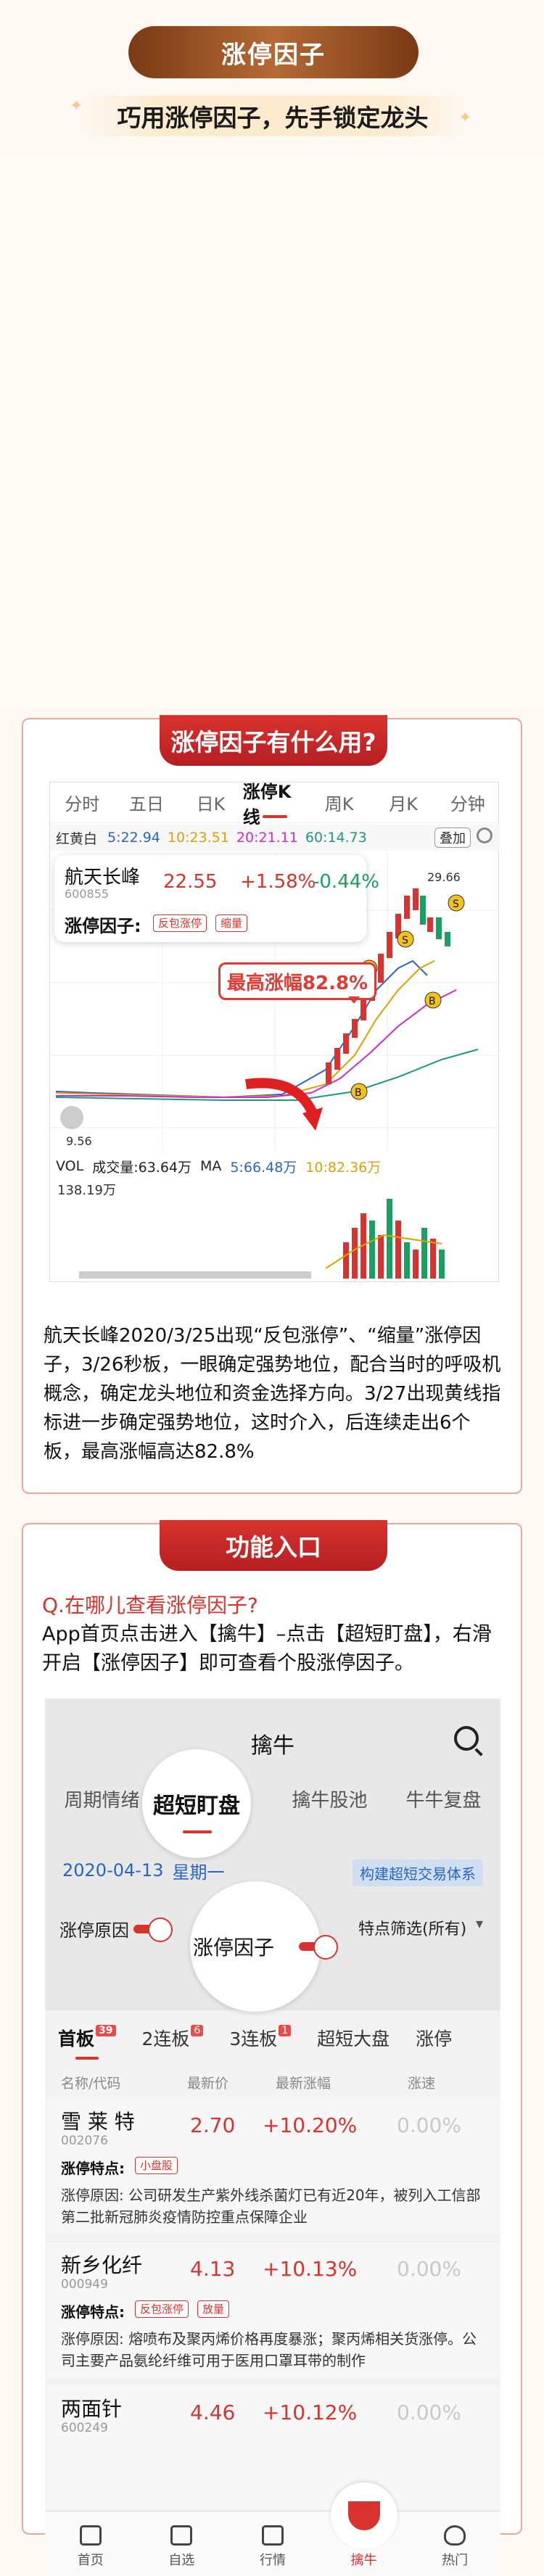 The width and height of the screenshot is (544, 2576). Describe the element at coordinates (274, 740) in the screenshot. I see `section-title: 涨停因子有什么用?` at that location.